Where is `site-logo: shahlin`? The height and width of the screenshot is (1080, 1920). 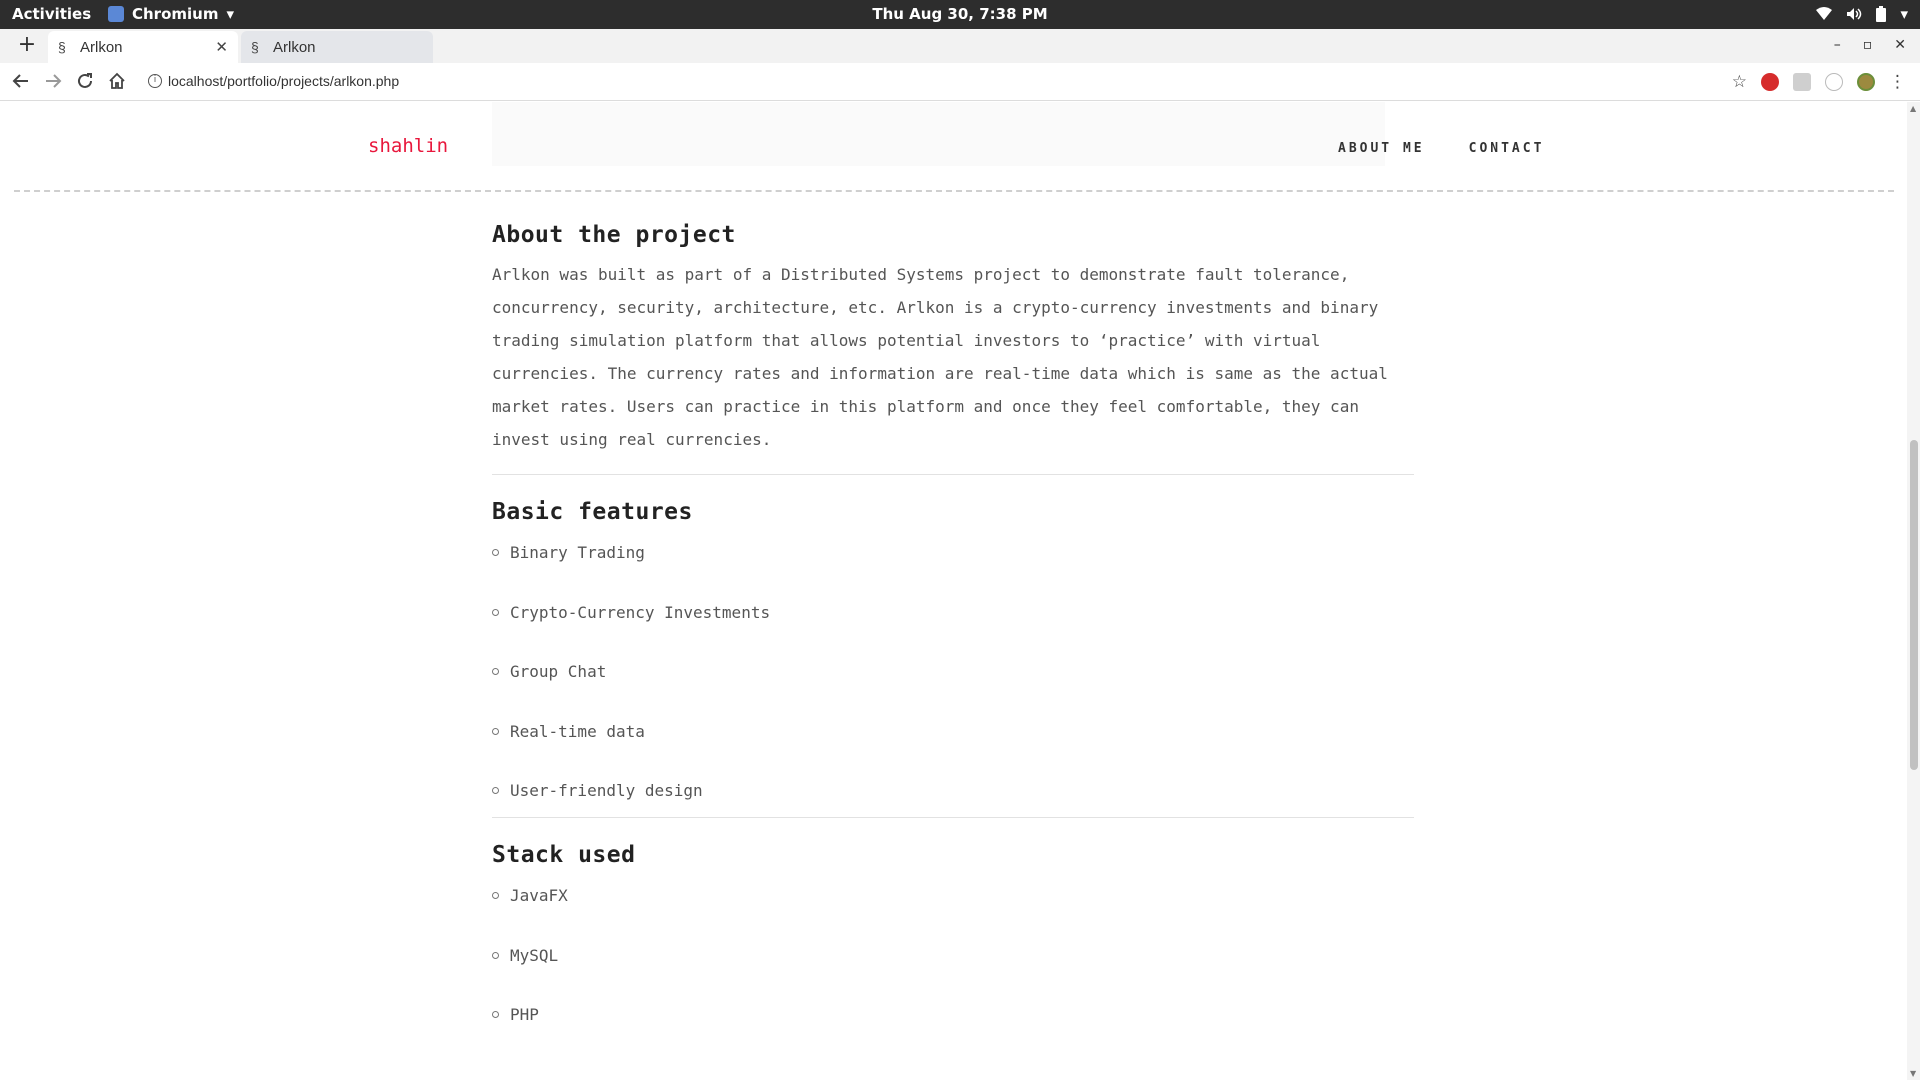 site-logo: shahlin is located at coordinates (408, 146).